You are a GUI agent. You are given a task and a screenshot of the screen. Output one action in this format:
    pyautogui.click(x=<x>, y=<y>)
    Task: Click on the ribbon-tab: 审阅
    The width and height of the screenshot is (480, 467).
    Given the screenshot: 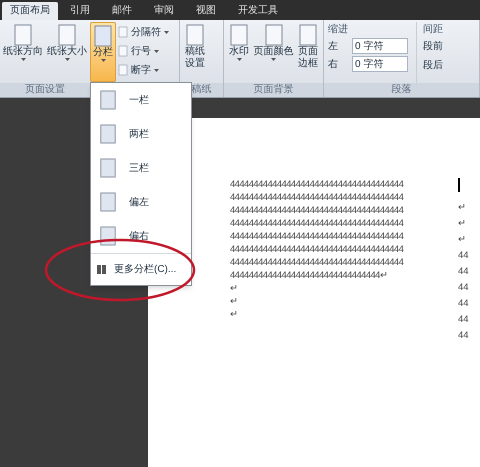 What is the action you would take?
    pyautogui.click(x=164, y=11)
    